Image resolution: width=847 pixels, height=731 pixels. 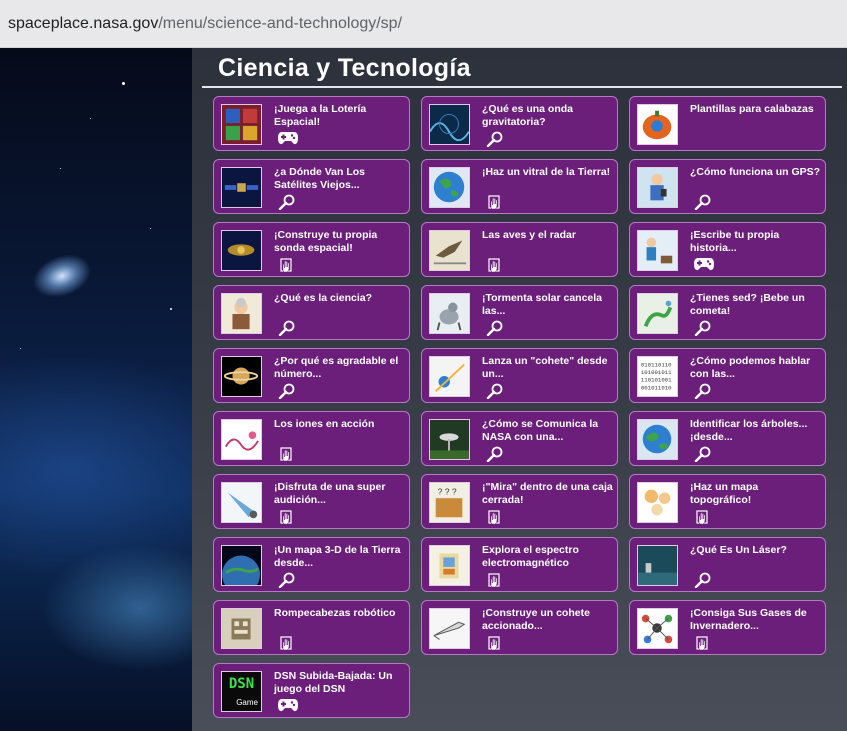 What do you see at coordinates (333, 682) in the screenshot?
I see `topic-label: DSN Subida-Bajada: Un juego del DSN` at bounding box center [333, 682].